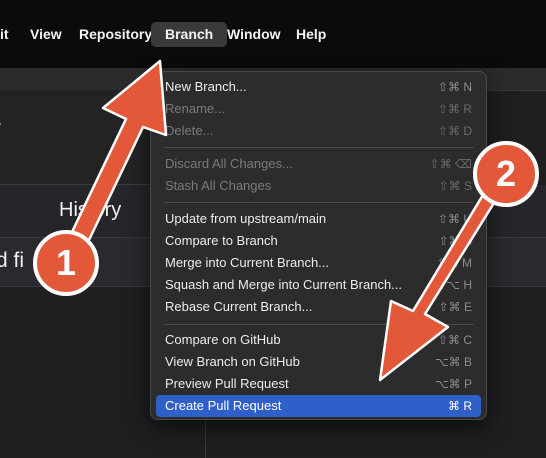  I want to click on step-badge-2: 2, so click(506, 174).